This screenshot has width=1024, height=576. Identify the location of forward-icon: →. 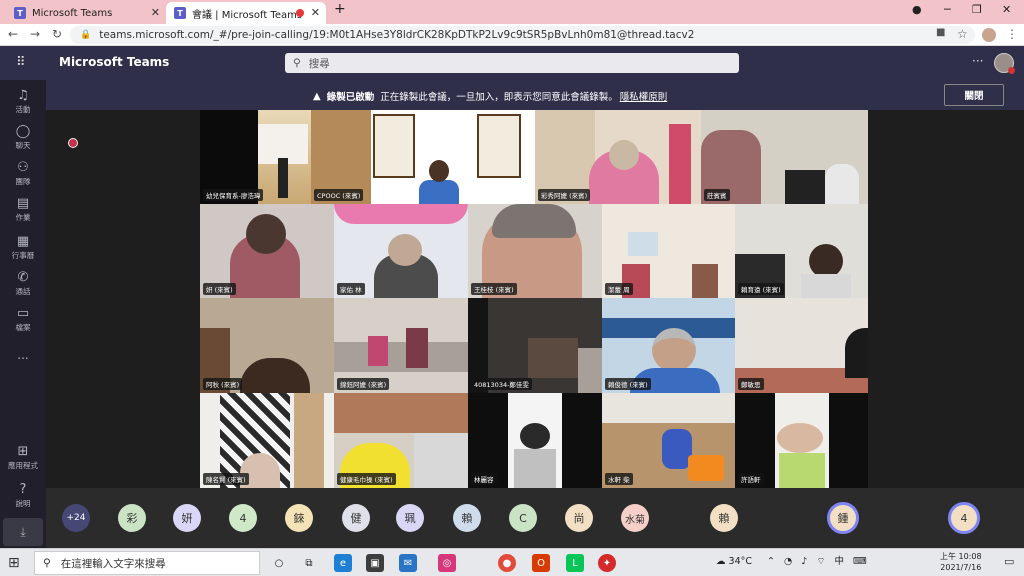
(35, 34).